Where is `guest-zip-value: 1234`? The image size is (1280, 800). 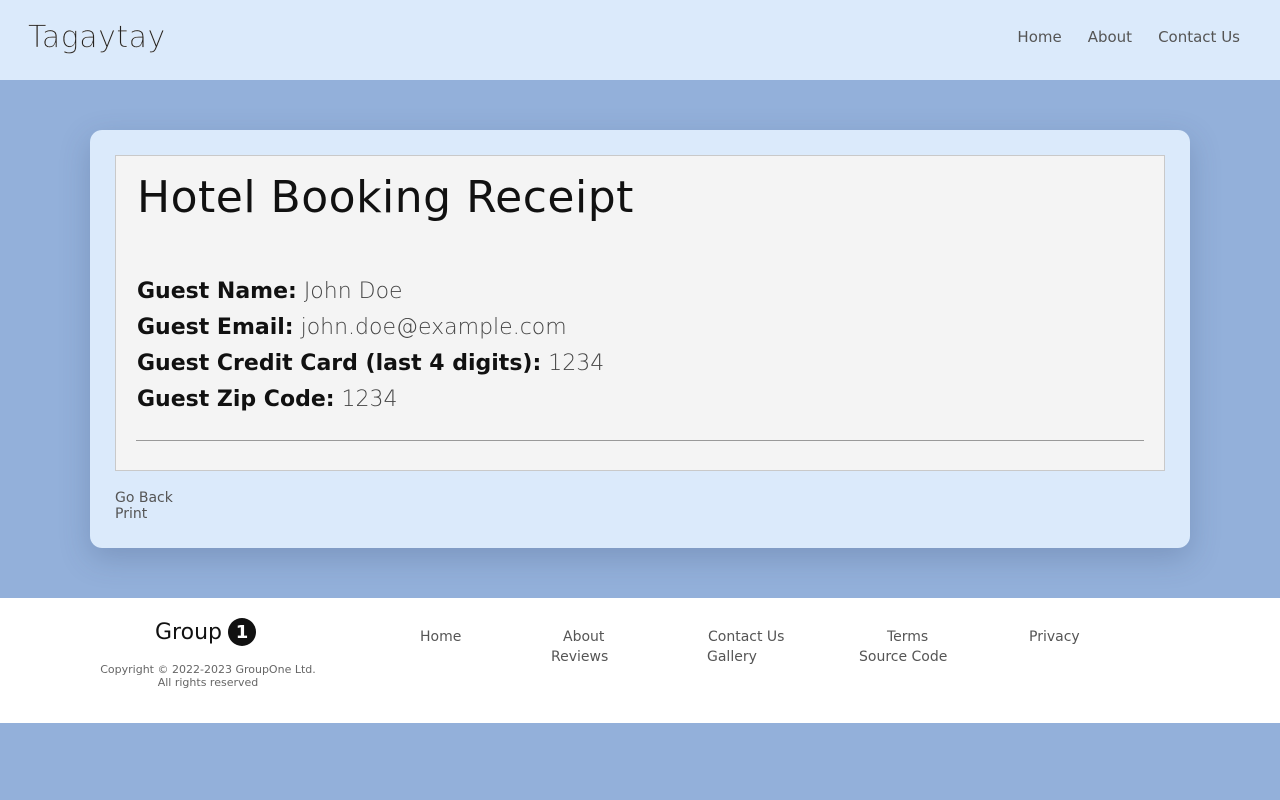 guest-zip-value: 1234 is located at coordinates (369, 399).